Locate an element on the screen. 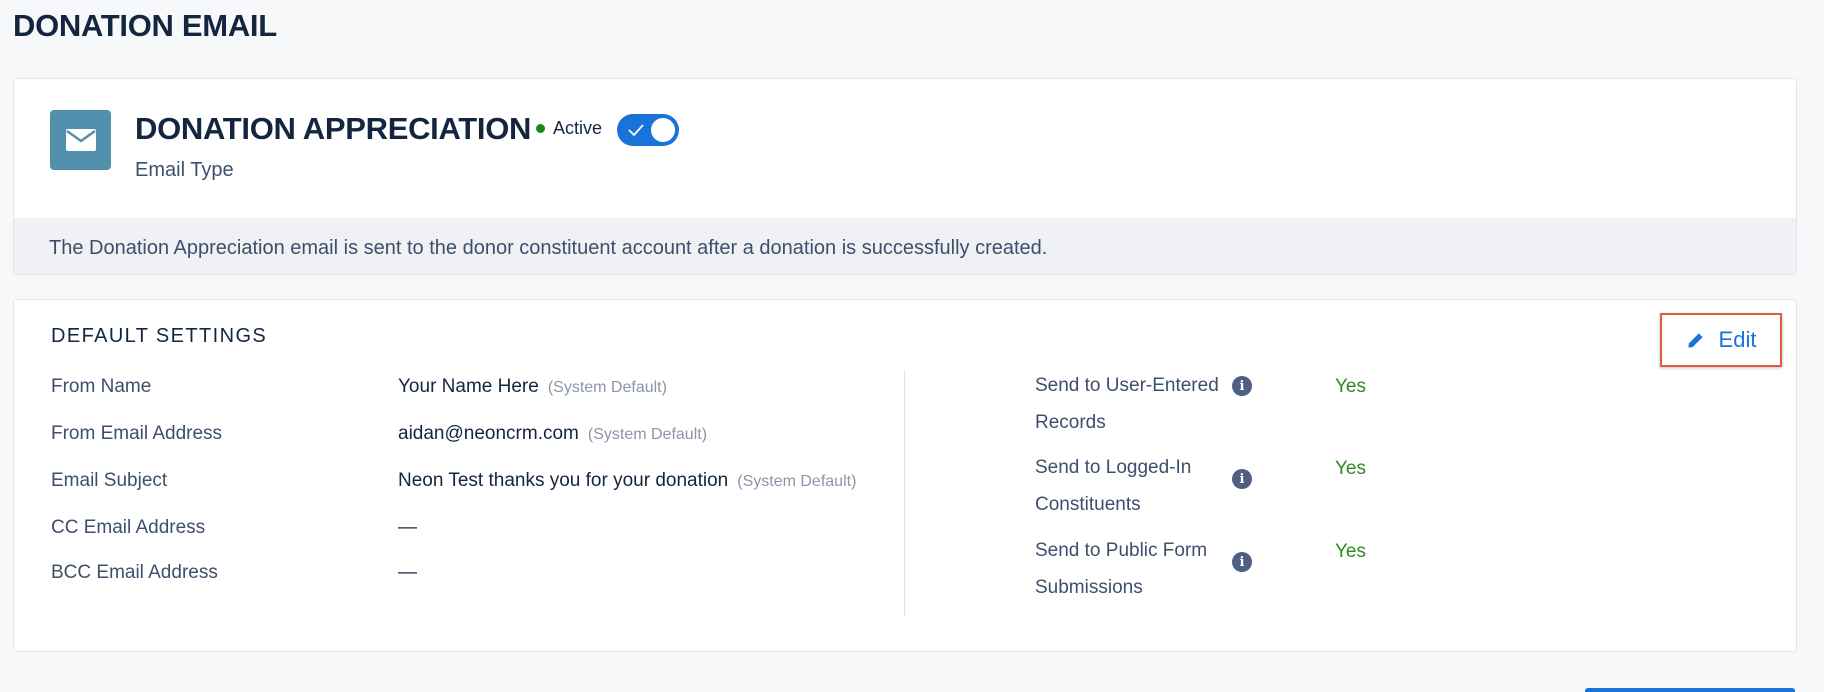 This screenshot has width=1824, height=692. cc-email-value: — is located at coordinates (407, 527).